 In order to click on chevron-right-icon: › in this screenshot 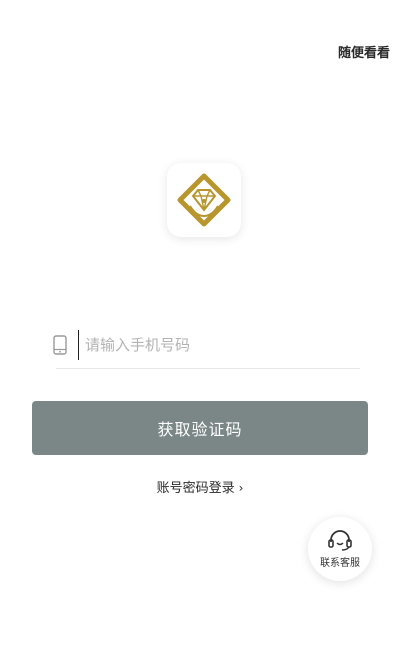, I will do `click(241, 488)`.